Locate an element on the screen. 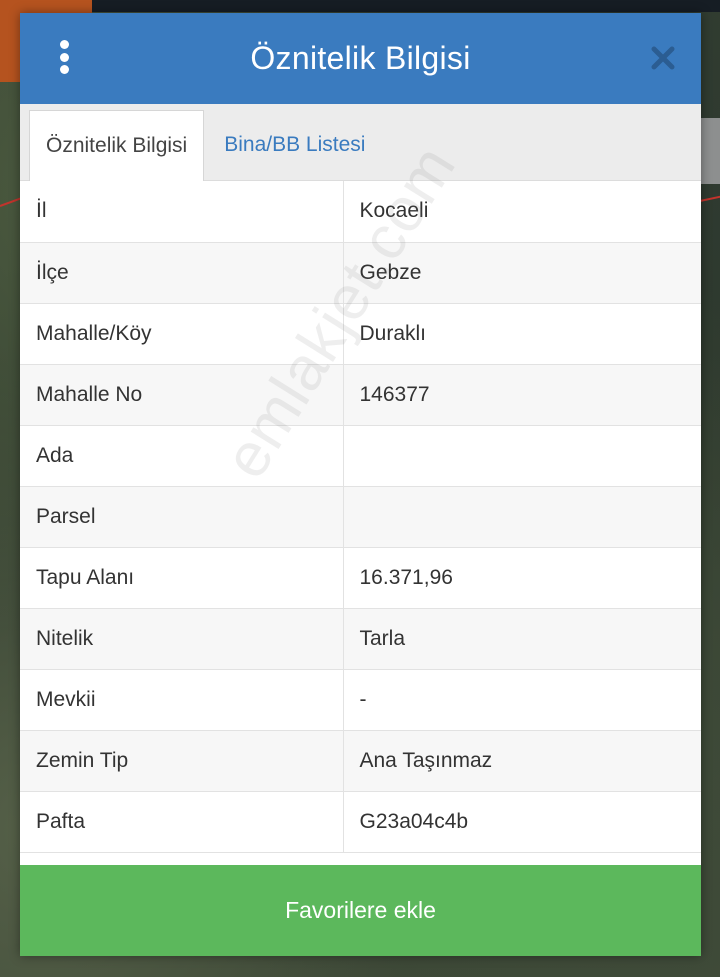 Image resolution: width=720 pixels, height=977 pixels. table-row: Mahalle/Köy Duraklı is located at coordinates (360, 334).